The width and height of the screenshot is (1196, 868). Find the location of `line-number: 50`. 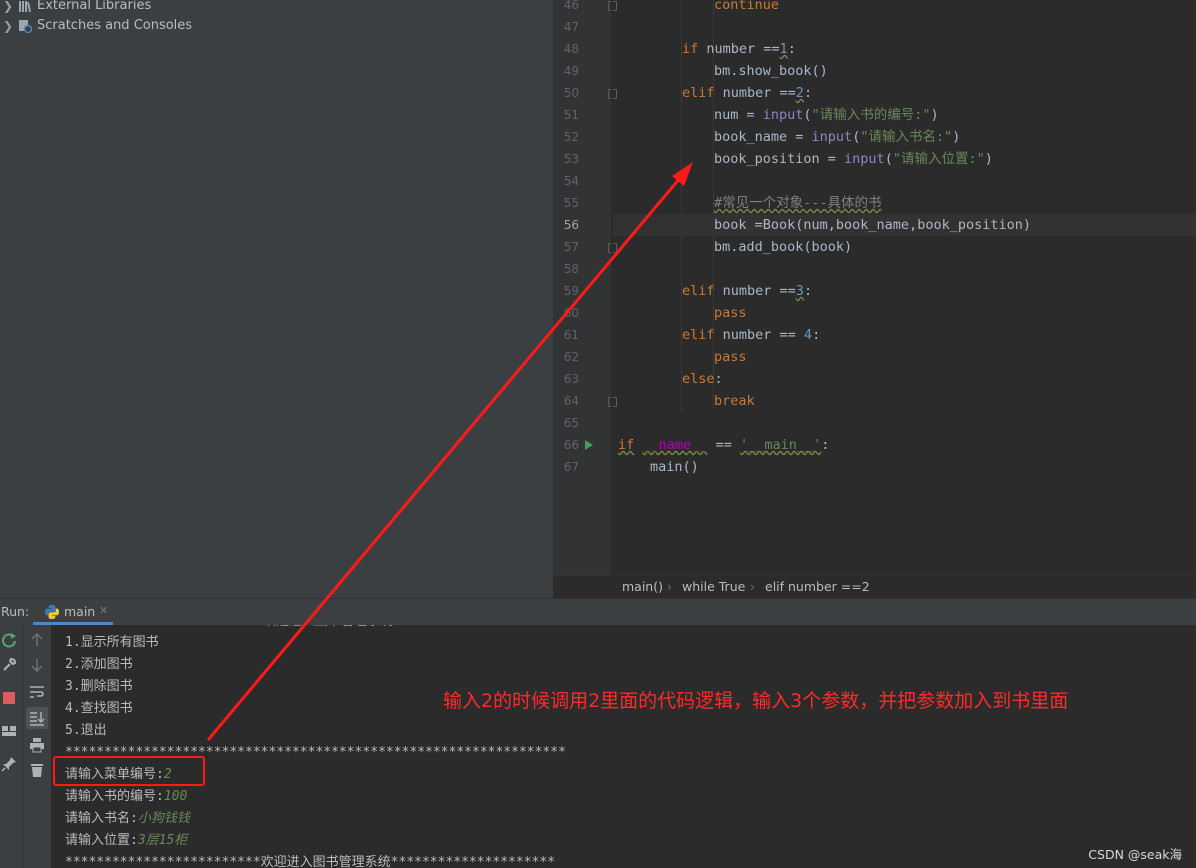

line-number: 50 is located at coordinates (571, 93).